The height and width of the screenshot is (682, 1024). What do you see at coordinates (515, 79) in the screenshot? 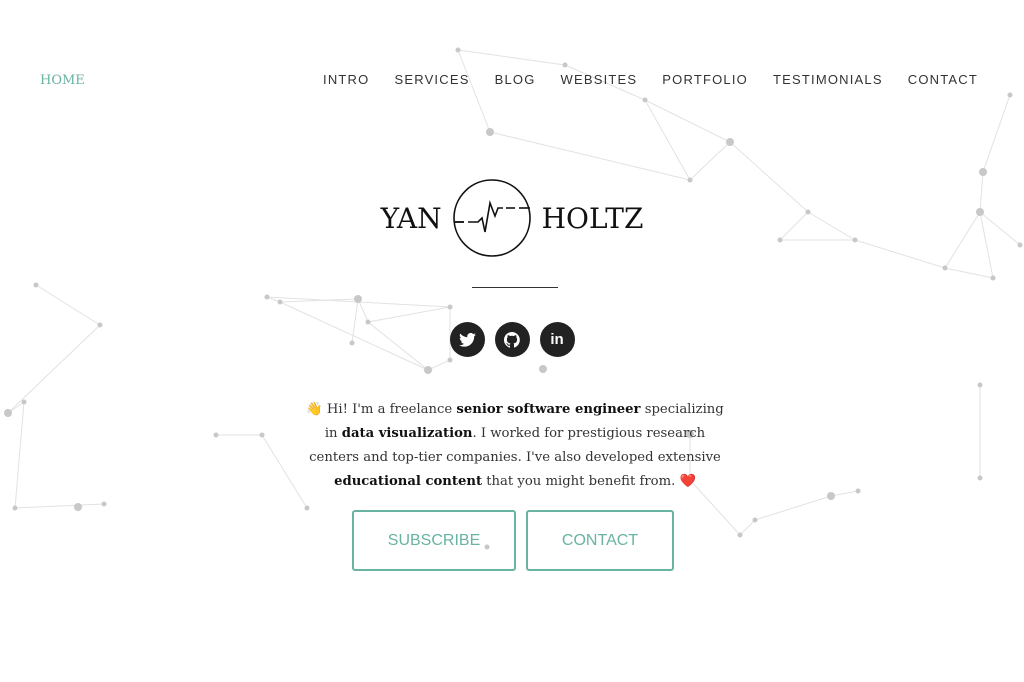
I see `nav-blog: BLOG` at bounding box center [515, 79].